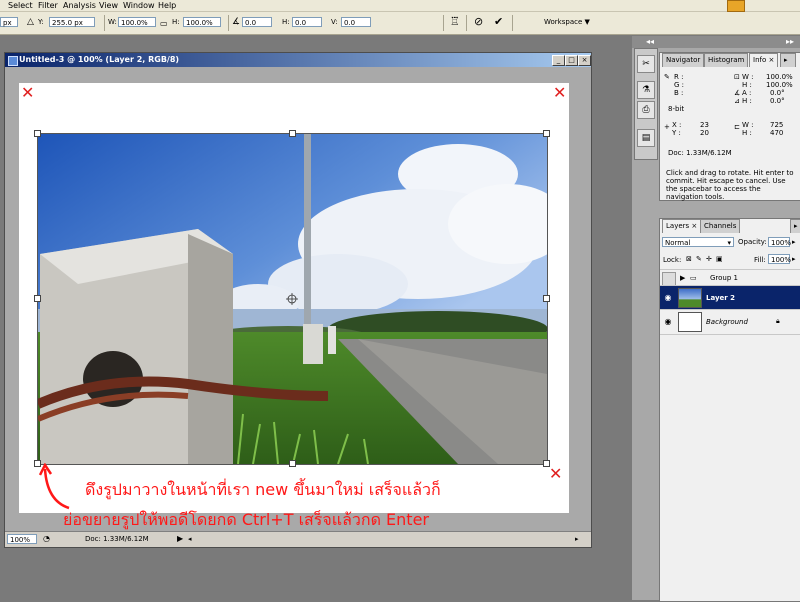 This screenshot has height=602, width=800. Describe the element at coordinates (139, 5) in the screenshot. I see `menu-window: Window` at that location.